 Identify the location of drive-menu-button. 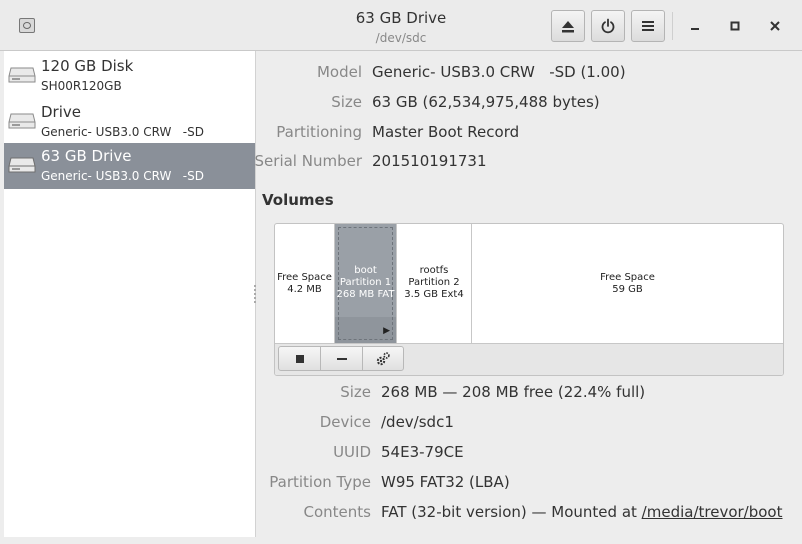
(648, 26).